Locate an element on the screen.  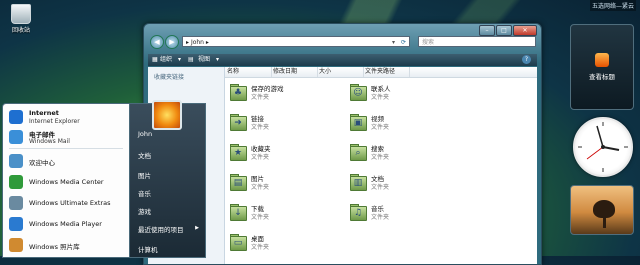
folder-item: ▣ 视频 文件夹 is located at coordinates (404, 122).